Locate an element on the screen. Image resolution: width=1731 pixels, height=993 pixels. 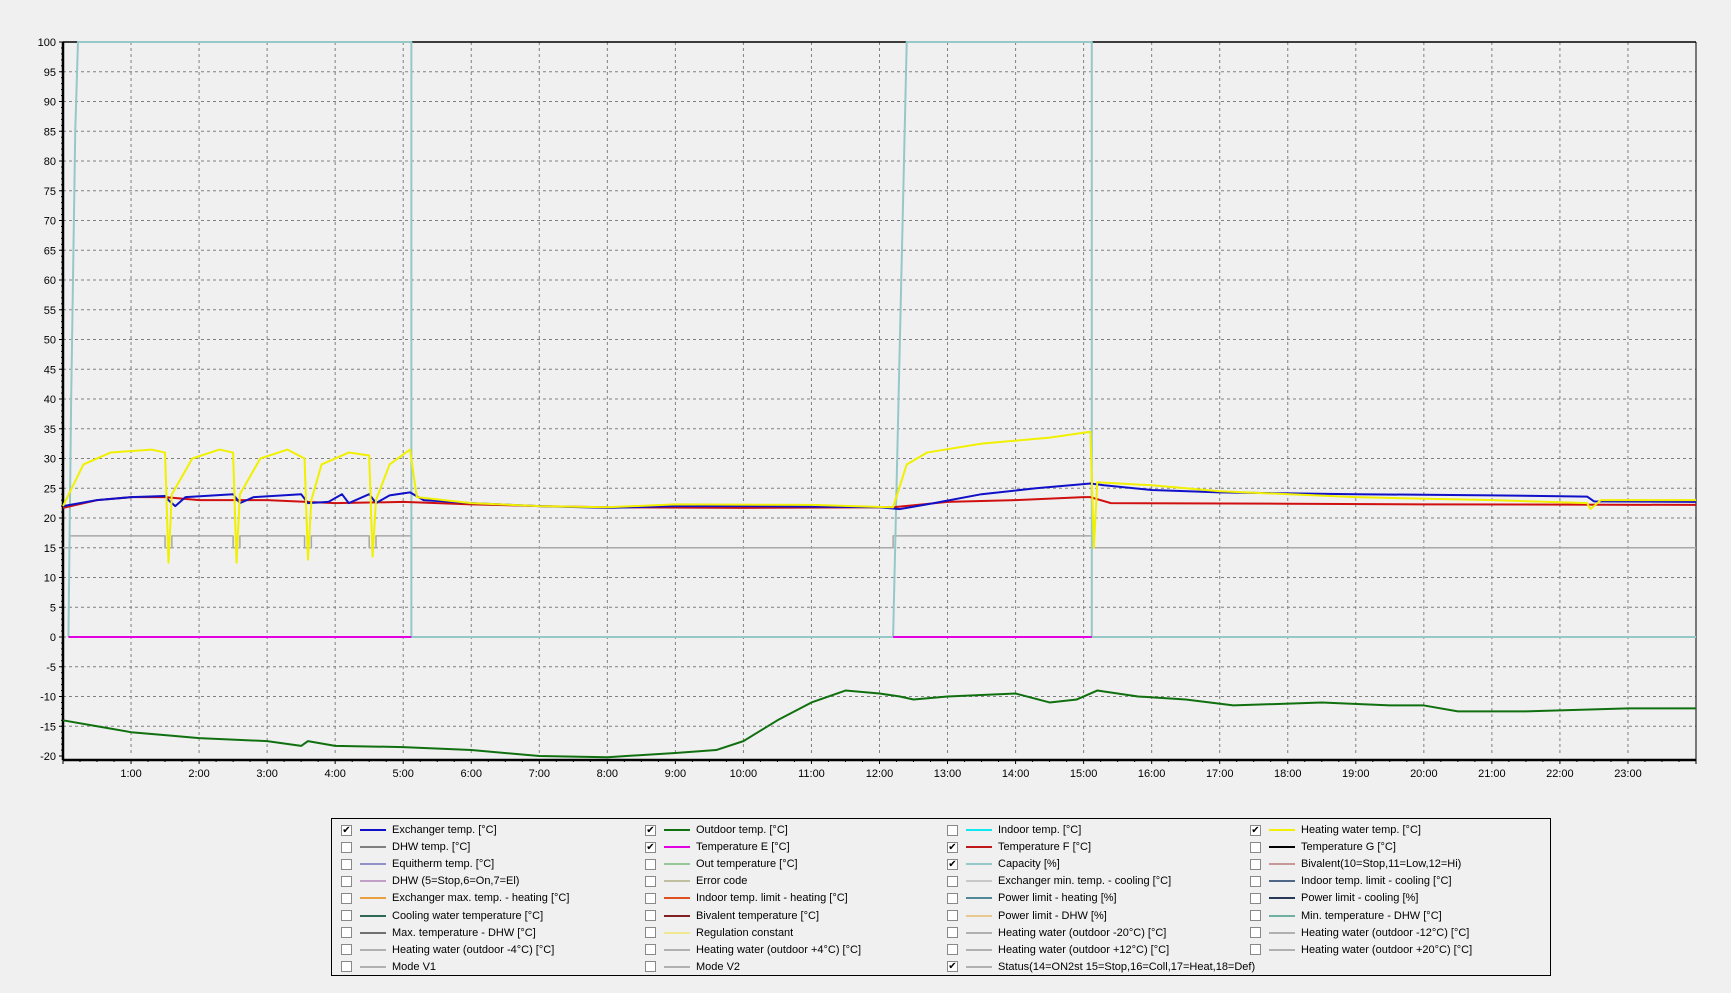
legend-item: Exchanger max. temp. - heating [°C] is located at coordinates (455, 898).